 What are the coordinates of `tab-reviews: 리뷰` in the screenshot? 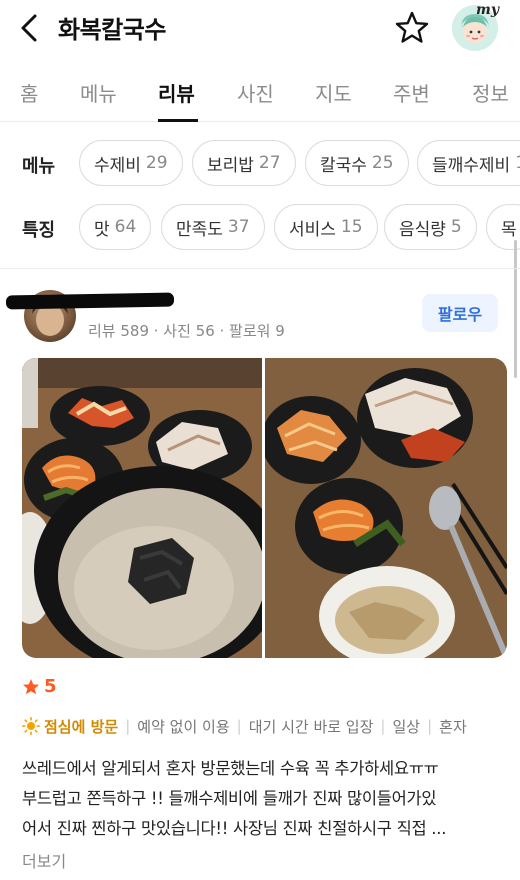 It's located at (176, 92).